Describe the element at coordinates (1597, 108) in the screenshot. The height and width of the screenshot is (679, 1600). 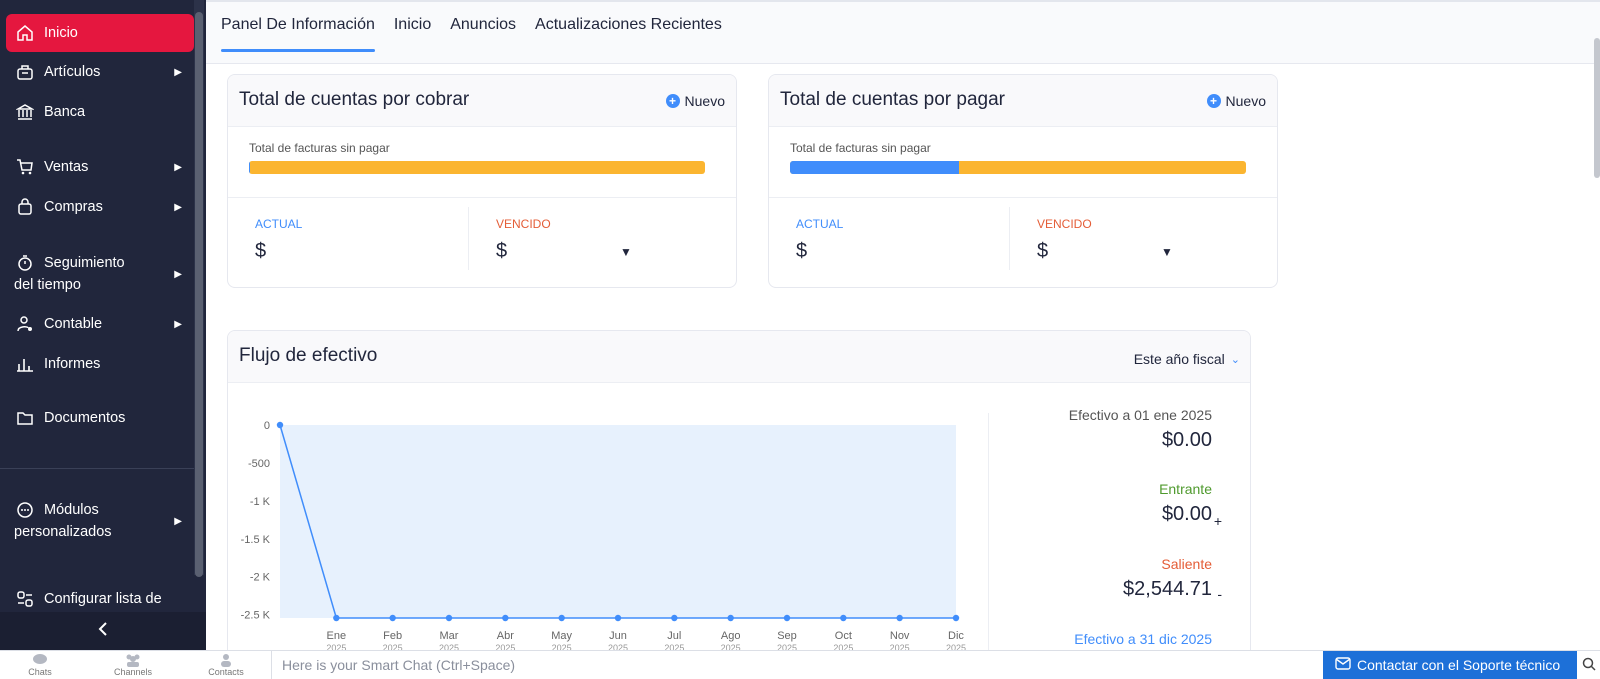
I see `main-scrollbar` at that location.